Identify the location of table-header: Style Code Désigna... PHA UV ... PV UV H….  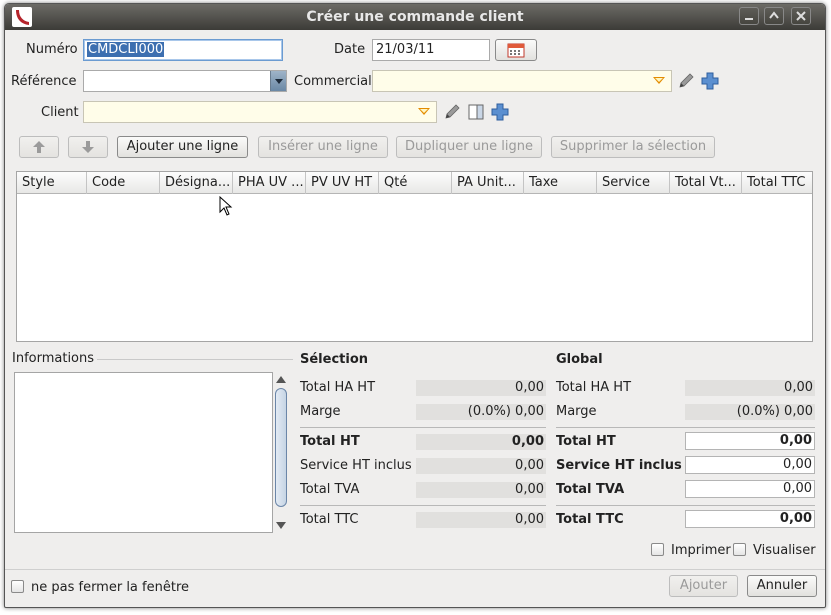
(414, 183).